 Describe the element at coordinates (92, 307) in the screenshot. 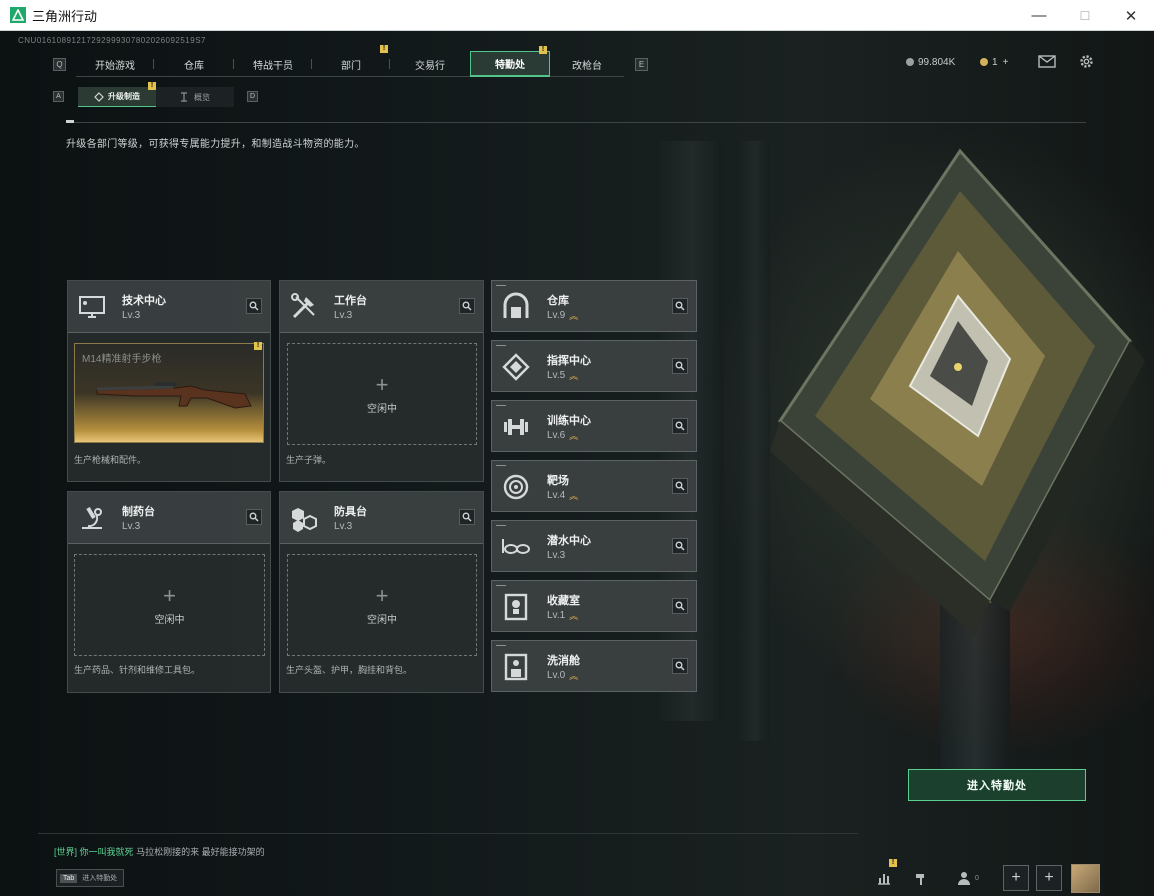

I see `monitor-icon` at that location.